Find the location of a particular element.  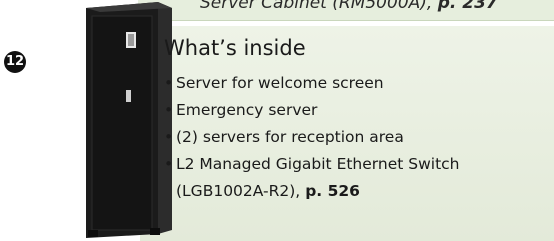

caption-bar: Server Cabinet (RM5000A), p. 237 is located at coordinates (346, 10).